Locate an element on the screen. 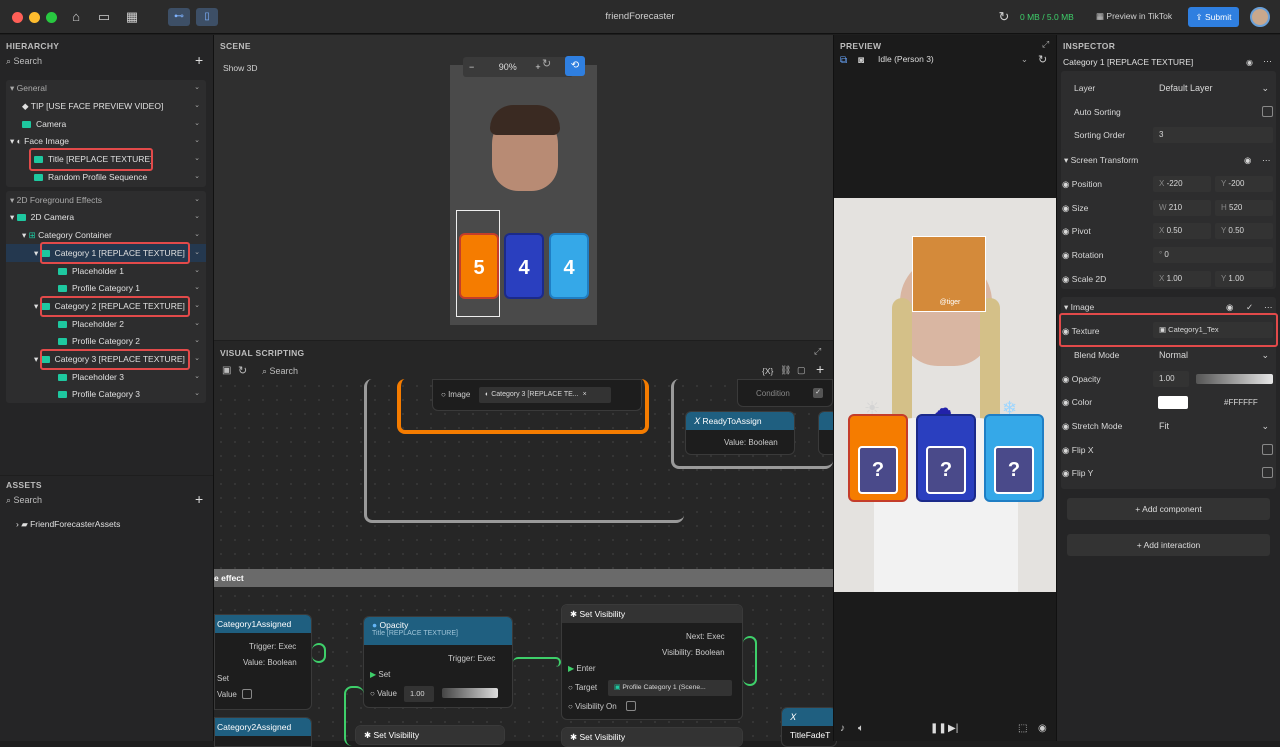 Image resolution: width=1280 pixels, height=747 pixels. add-object-icon: + is located at coordinates (199, 60).